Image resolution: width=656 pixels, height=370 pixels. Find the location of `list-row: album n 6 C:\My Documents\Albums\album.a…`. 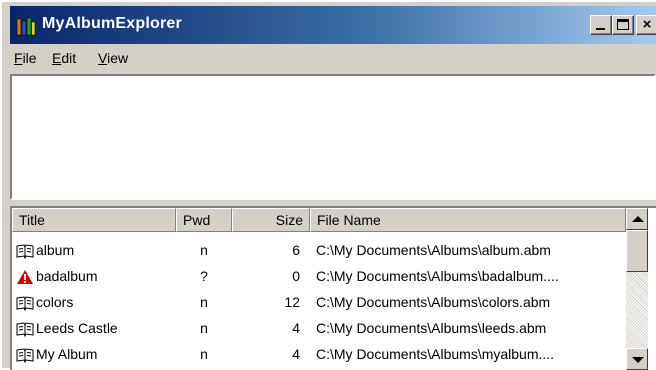

list-row: album n 6 C:\My Documents\Albums\album.a… is located at coordinates (319, 251).